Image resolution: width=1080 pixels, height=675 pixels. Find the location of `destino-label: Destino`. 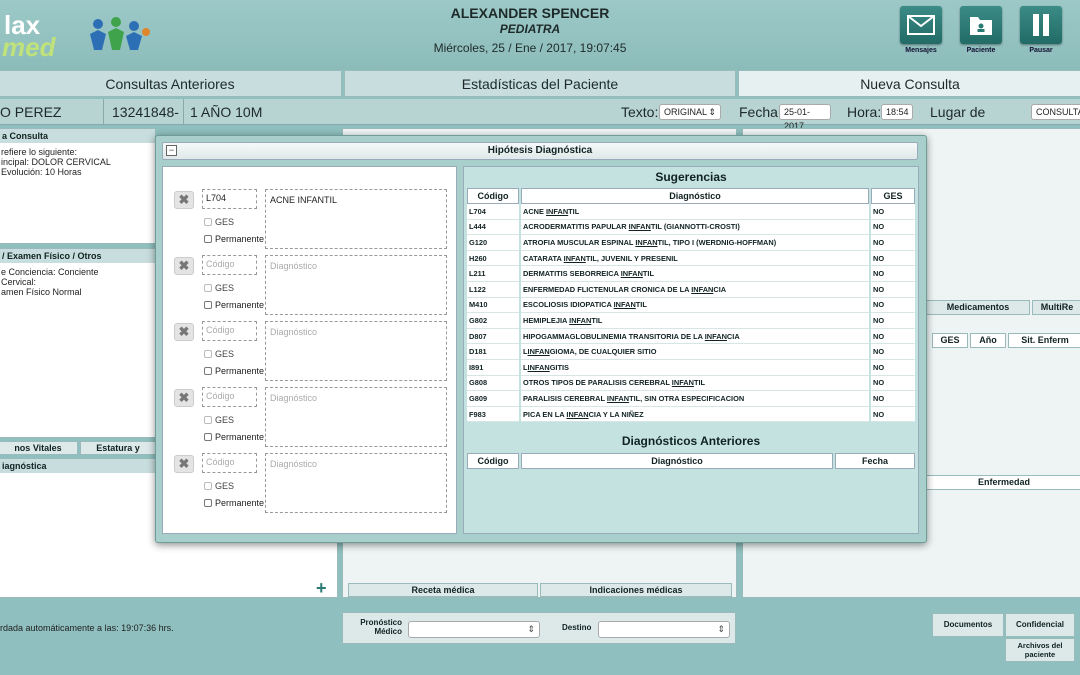

destino-label: Destino is located at coordinates (577, 627).